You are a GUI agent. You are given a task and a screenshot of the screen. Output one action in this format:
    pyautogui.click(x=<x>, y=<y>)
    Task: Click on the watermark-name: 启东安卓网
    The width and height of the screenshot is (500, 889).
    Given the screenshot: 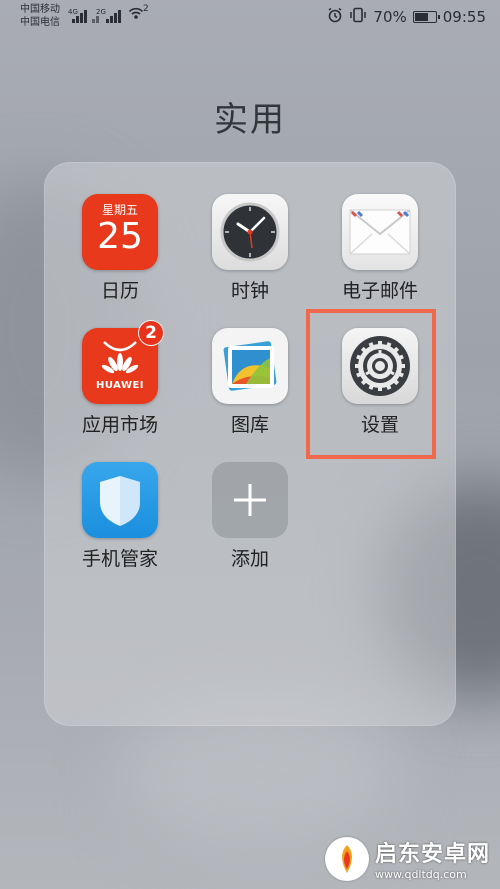 What is the action you would take?
    pyautogui.click(x=432, y=854)
    